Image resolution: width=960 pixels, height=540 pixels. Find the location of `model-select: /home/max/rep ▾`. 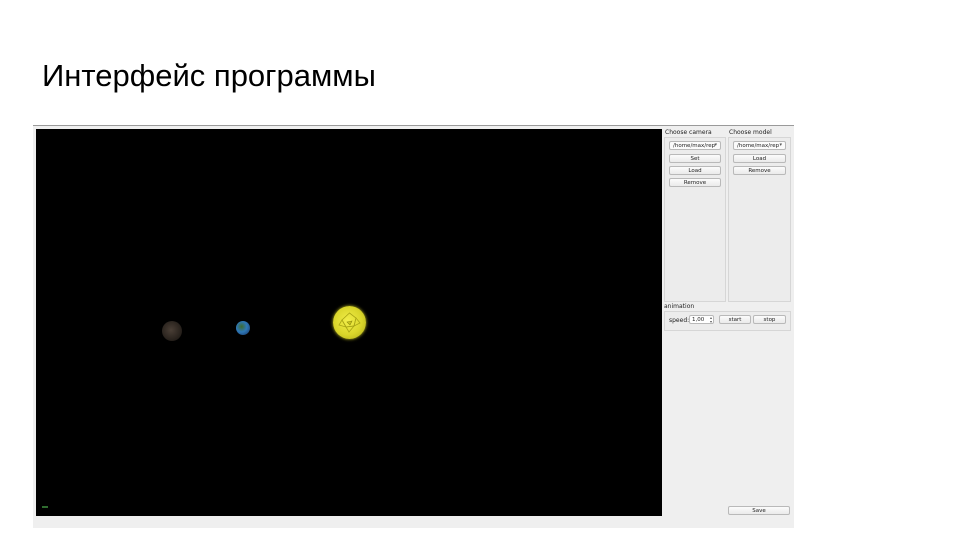

model-select: /home/max/rep ▾ is located at coordinates (759, 145).